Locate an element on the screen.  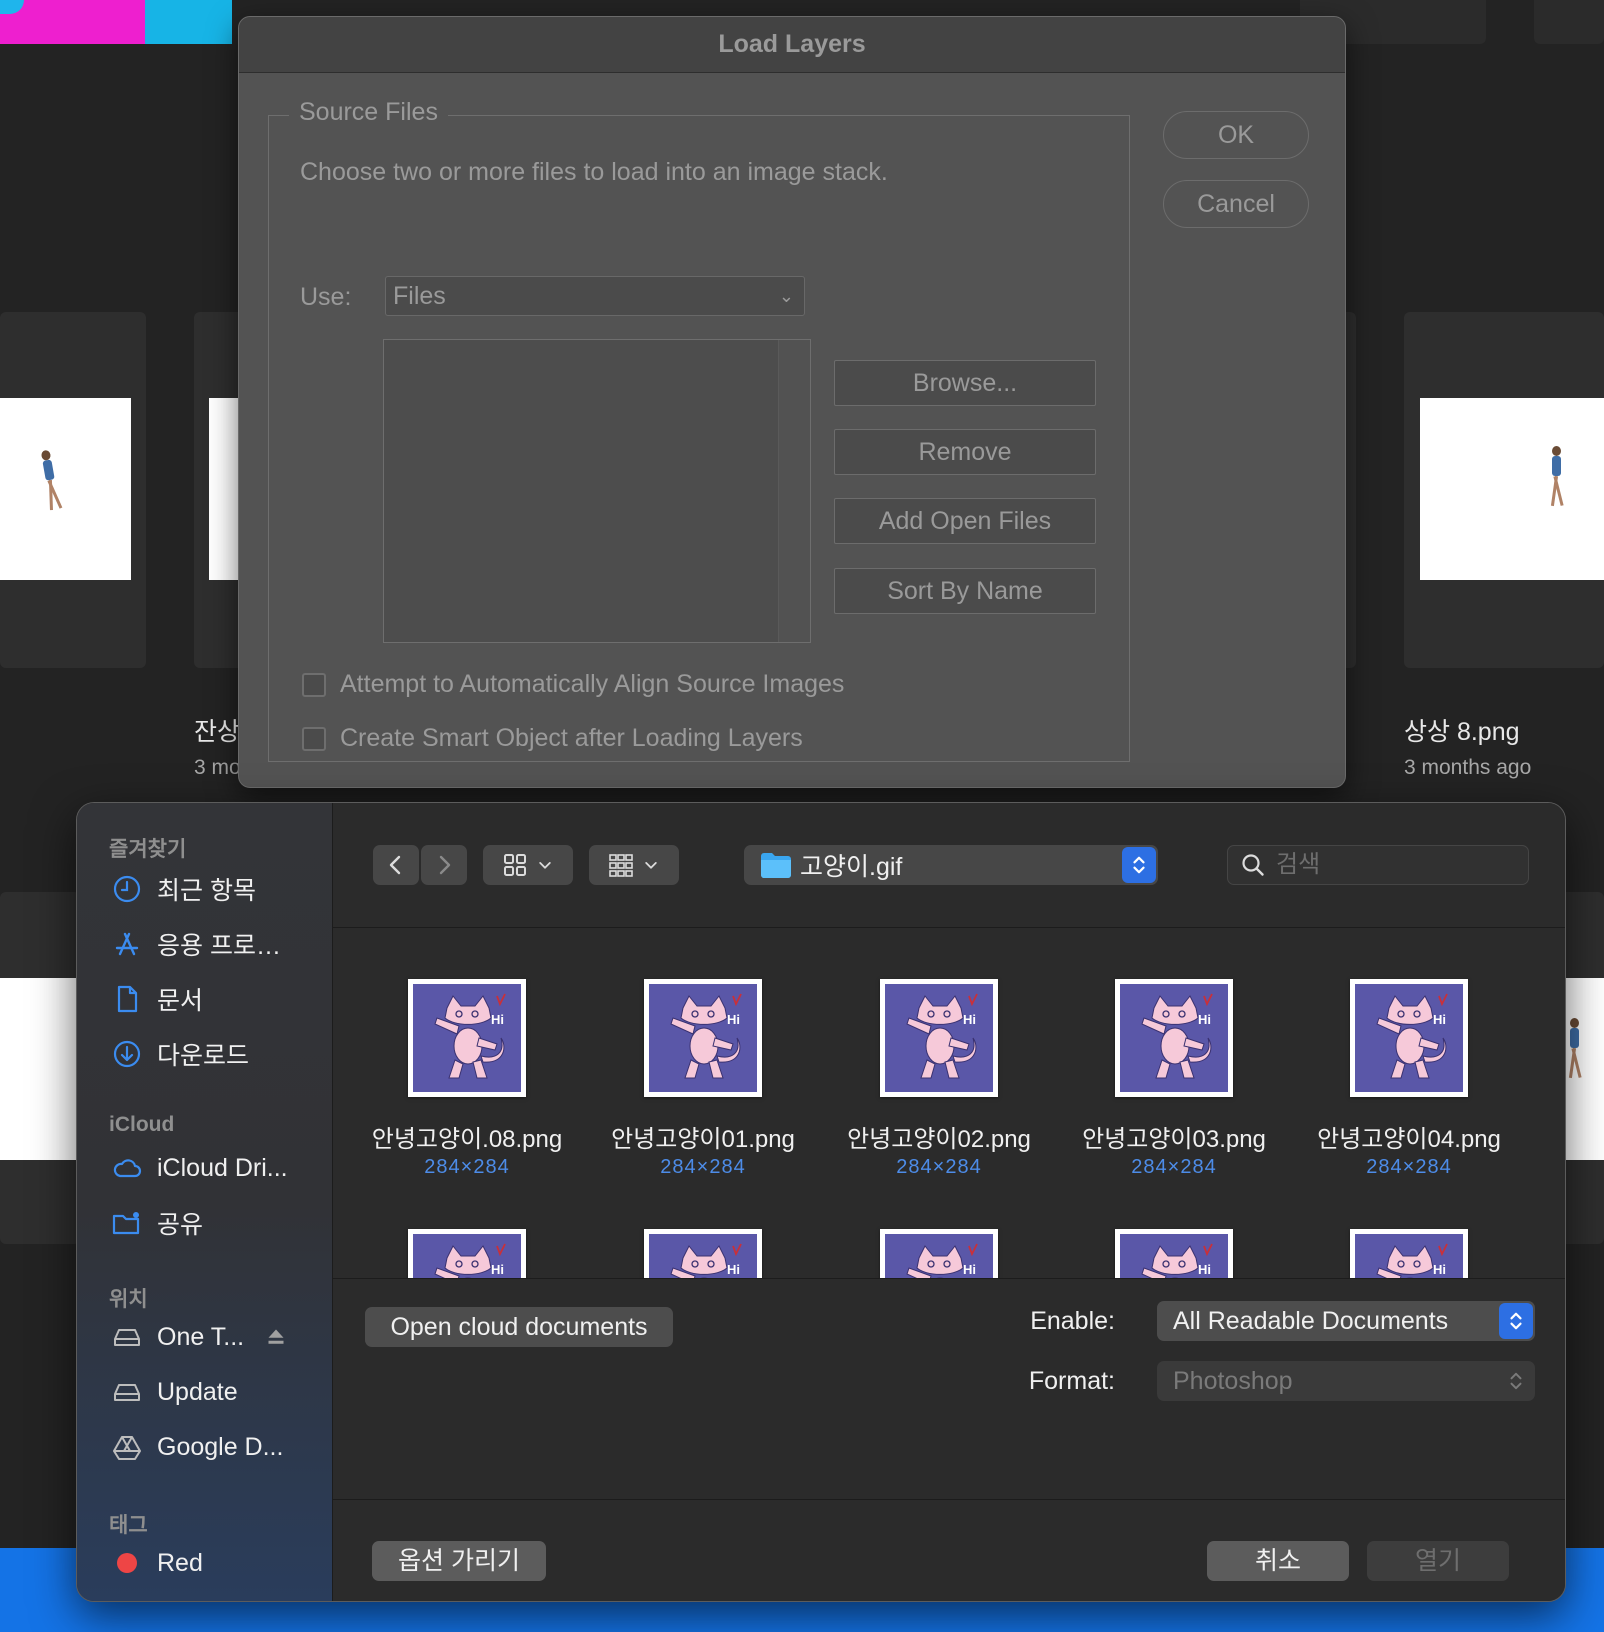
red-tag-dot is located at coordinates (127, 1563).